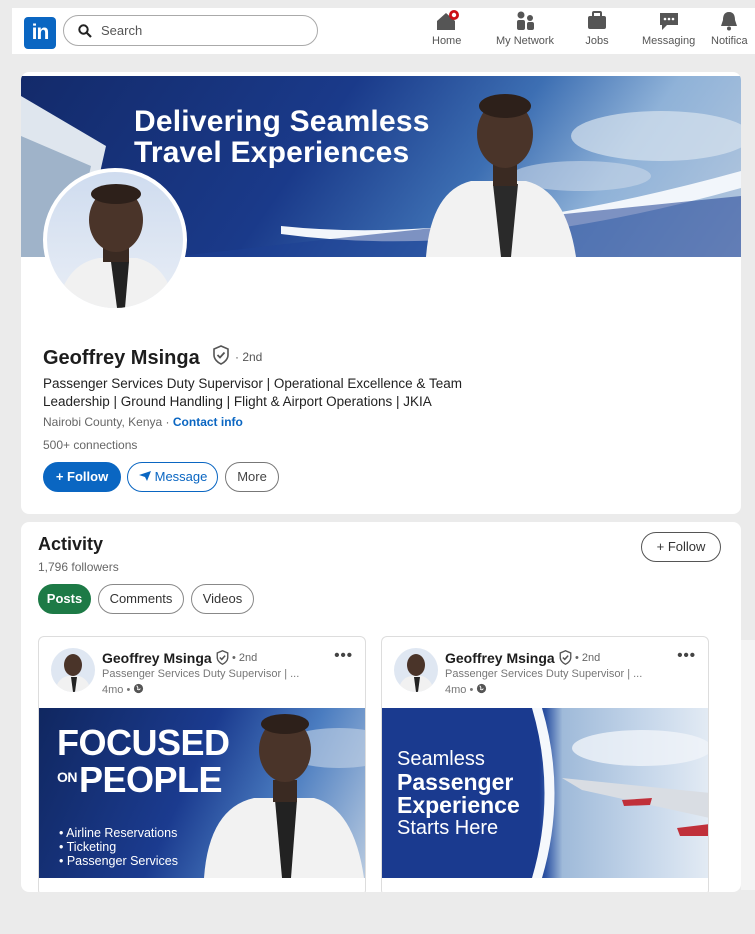 This screenshot has height=934, width=755. I want to click on activity-follow-button: + Follow, so click(681, 547).